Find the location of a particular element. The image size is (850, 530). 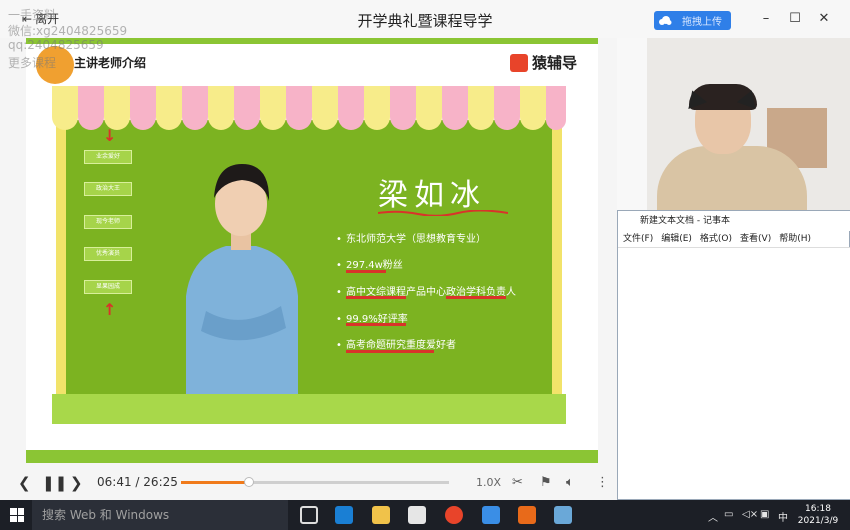

store-icon is located at coordinates (417, 515).